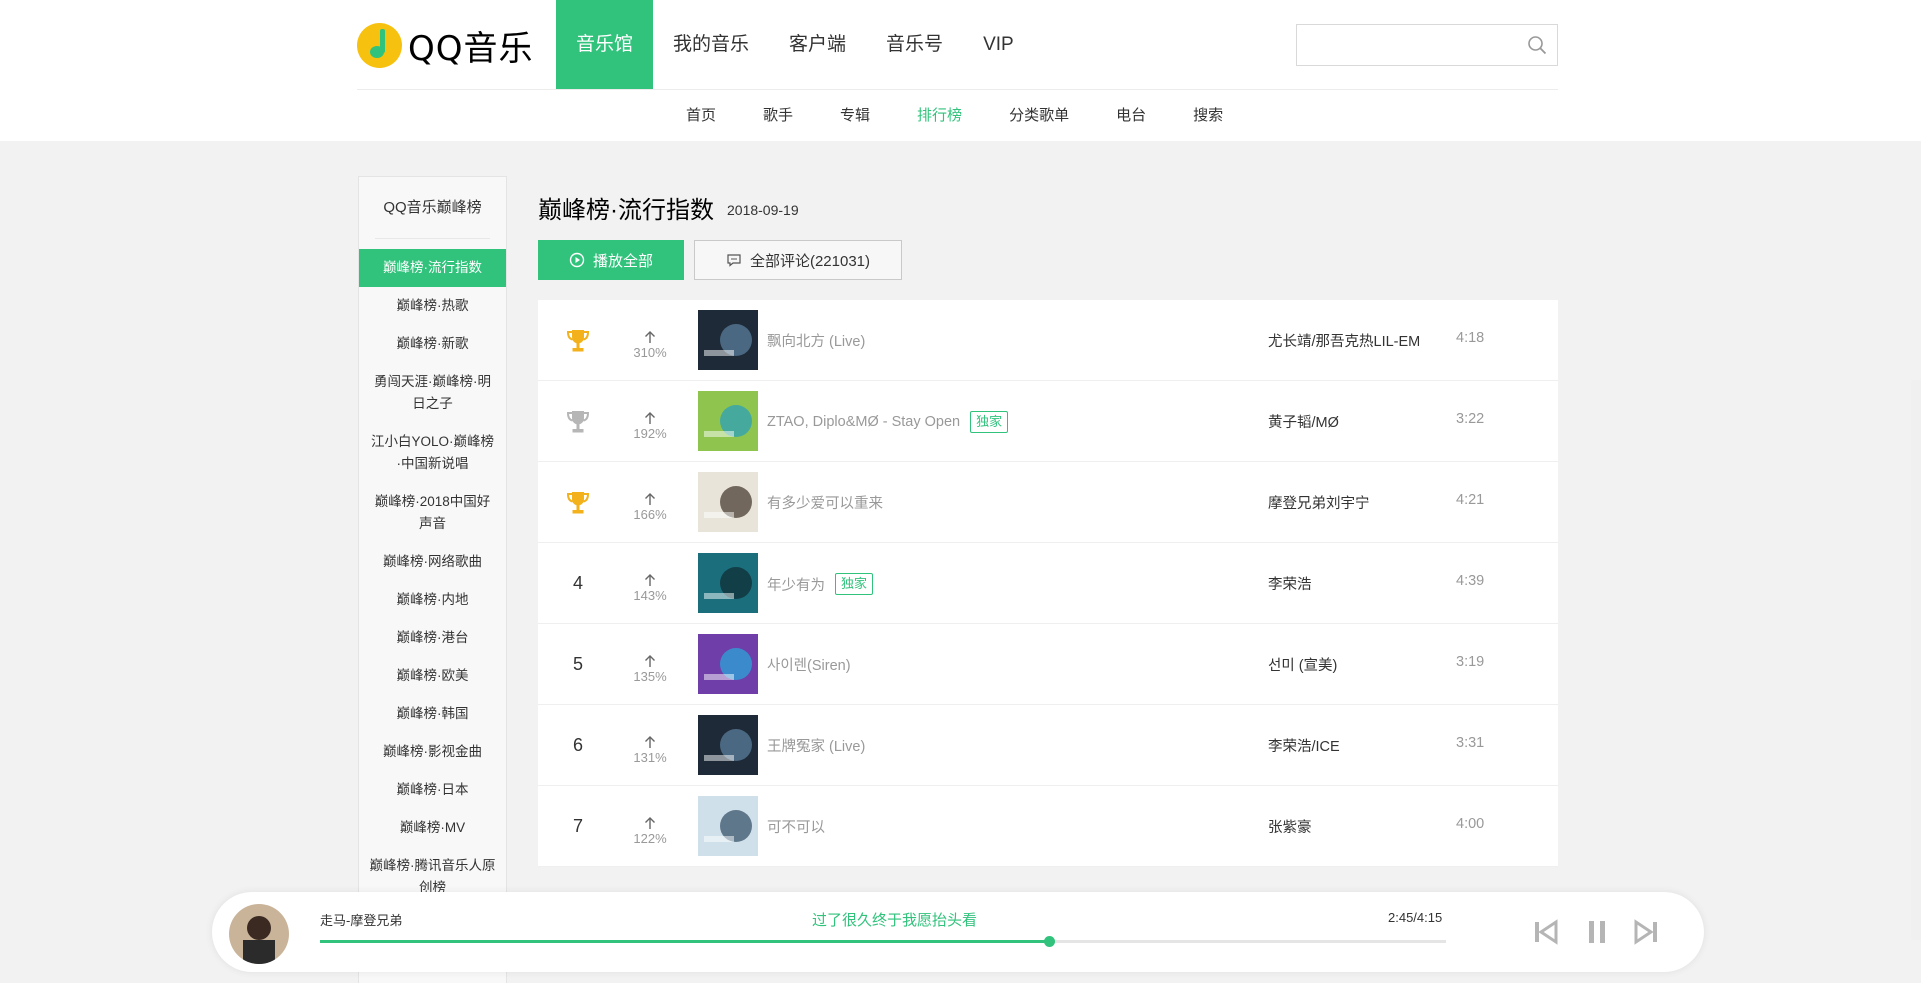 Image resolution: width=1921 pixels, height=983 pixels. I want to click on toplist-date: 2018-09-19, so click(763, 210).